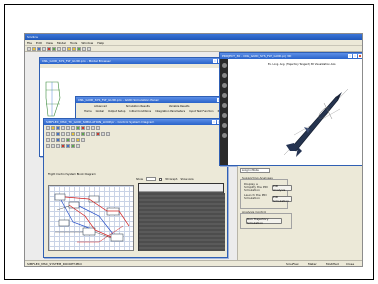  I want to click on tab-variable-results: Variable Results, so click(179, 106).